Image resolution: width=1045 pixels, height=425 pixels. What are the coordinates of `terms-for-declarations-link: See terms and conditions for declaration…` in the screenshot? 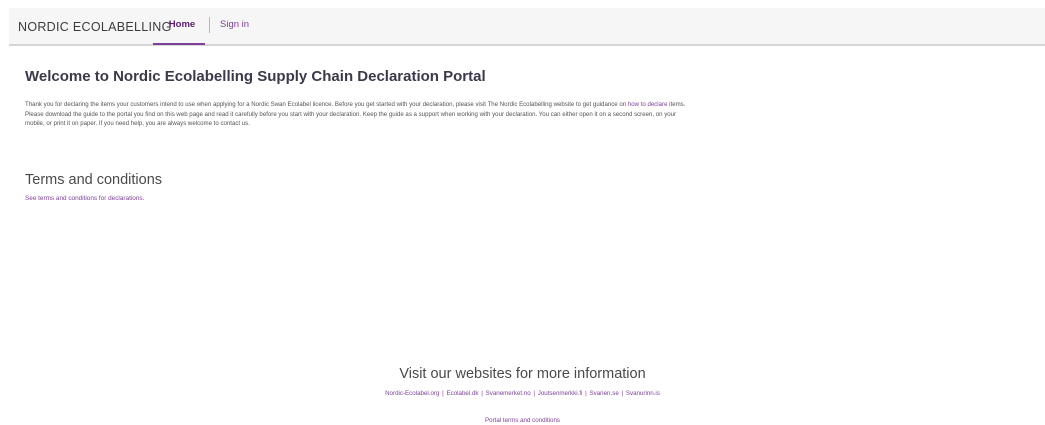 It's located at (84, 198).